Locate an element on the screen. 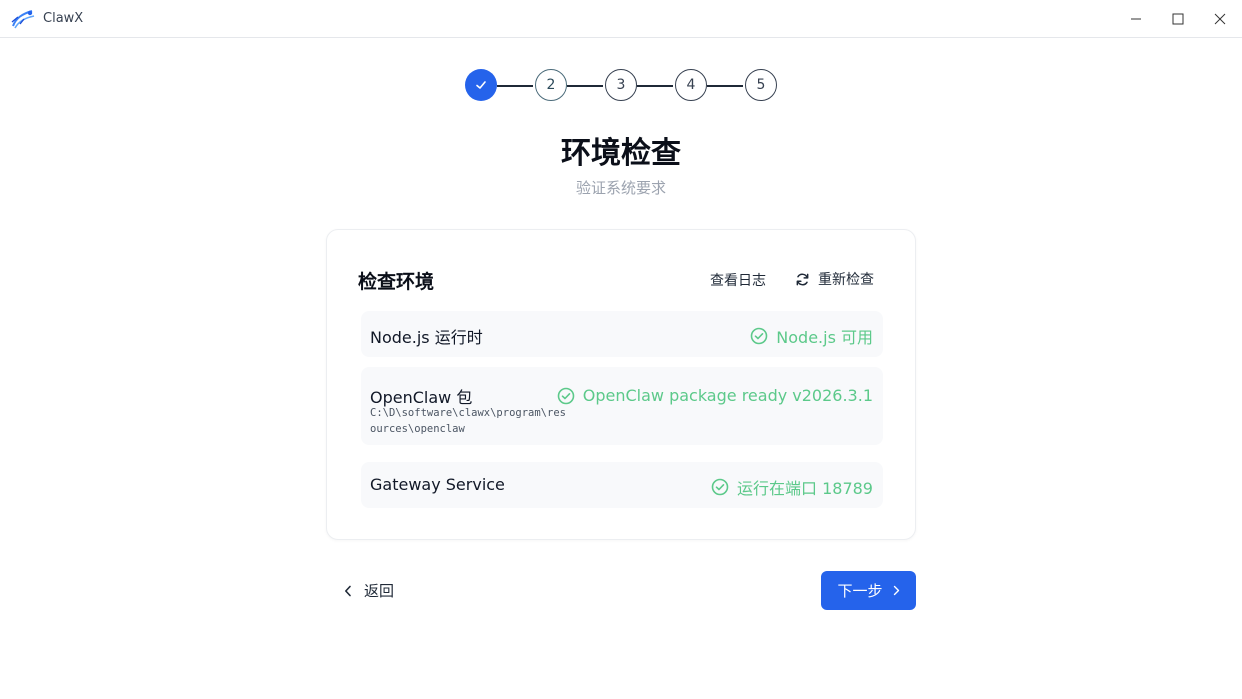  check-status-text: Node.js 可用 is located at coordinates (824, 337).